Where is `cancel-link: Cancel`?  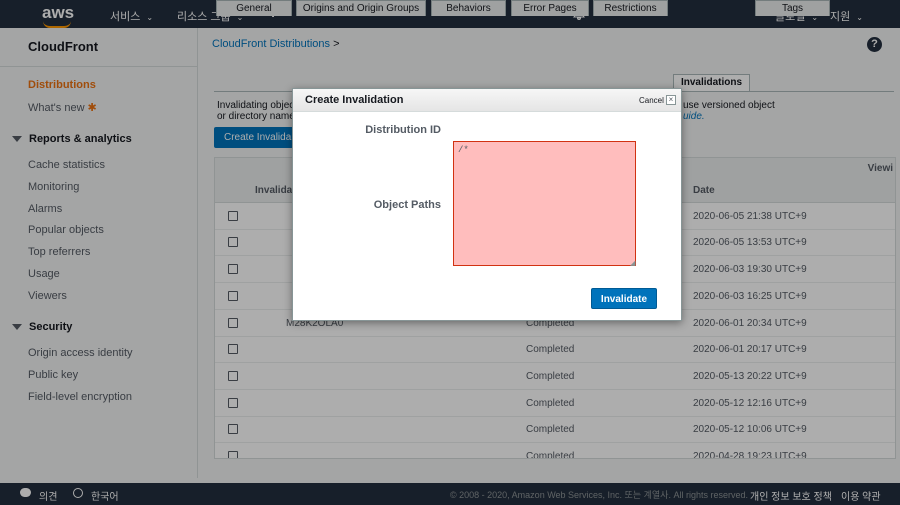
cancel-link: Cancel is located at coordinates (651, 100).